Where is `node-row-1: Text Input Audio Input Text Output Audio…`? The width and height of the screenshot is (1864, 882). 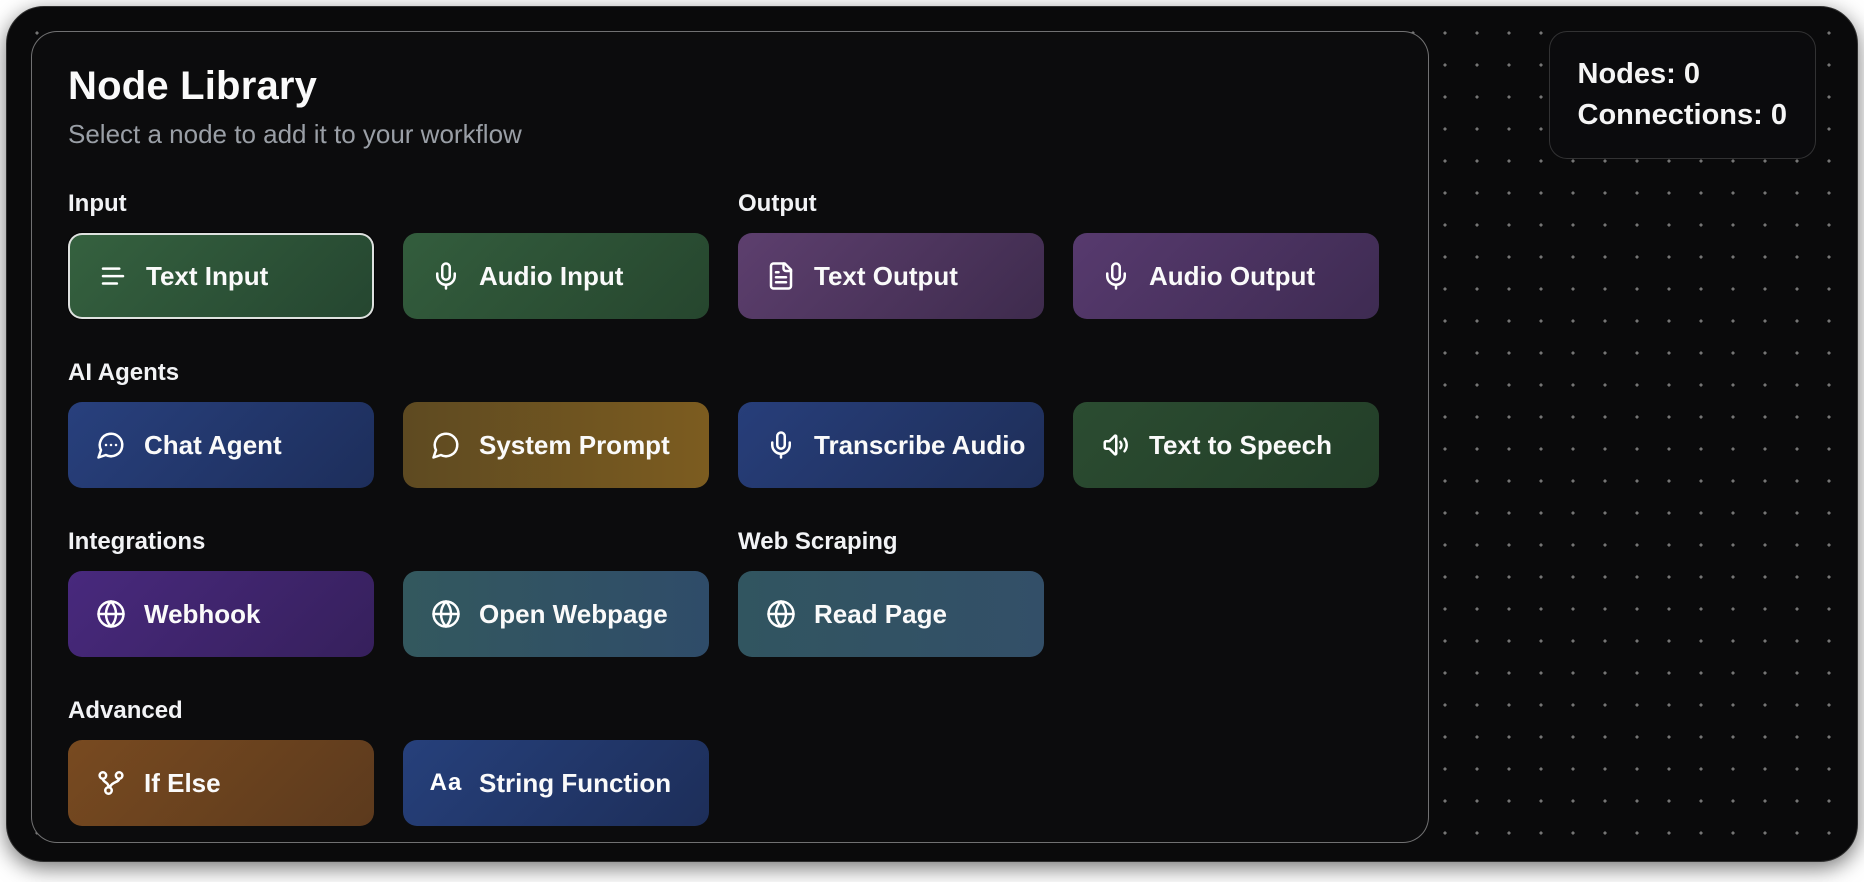 node-row-1: Text Input Audio Input Text Output Audio… is located at coordinates (730, 276).